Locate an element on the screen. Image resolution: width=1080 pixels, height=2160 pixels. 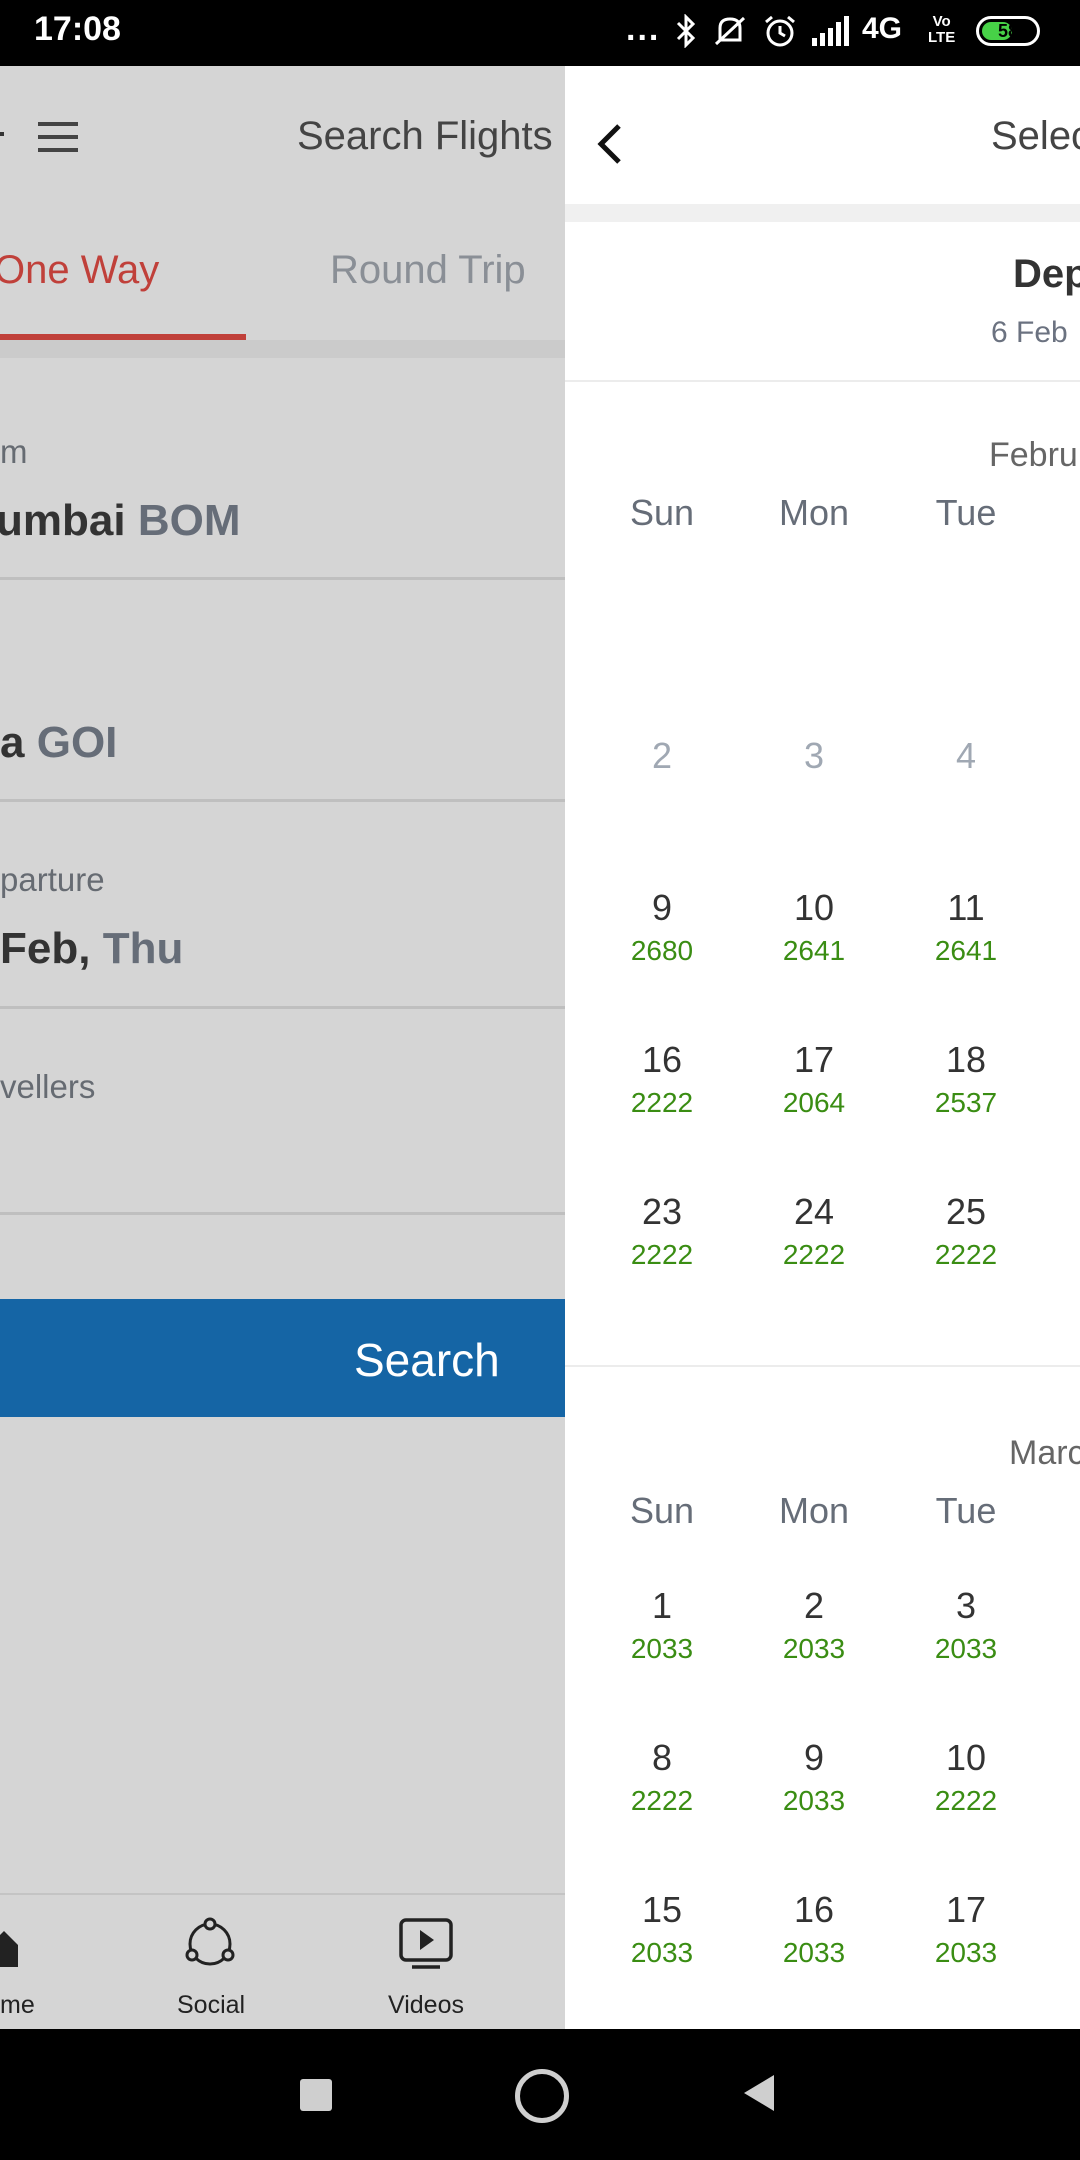
page-title: Search Flights is located at coordinates (425, 136).